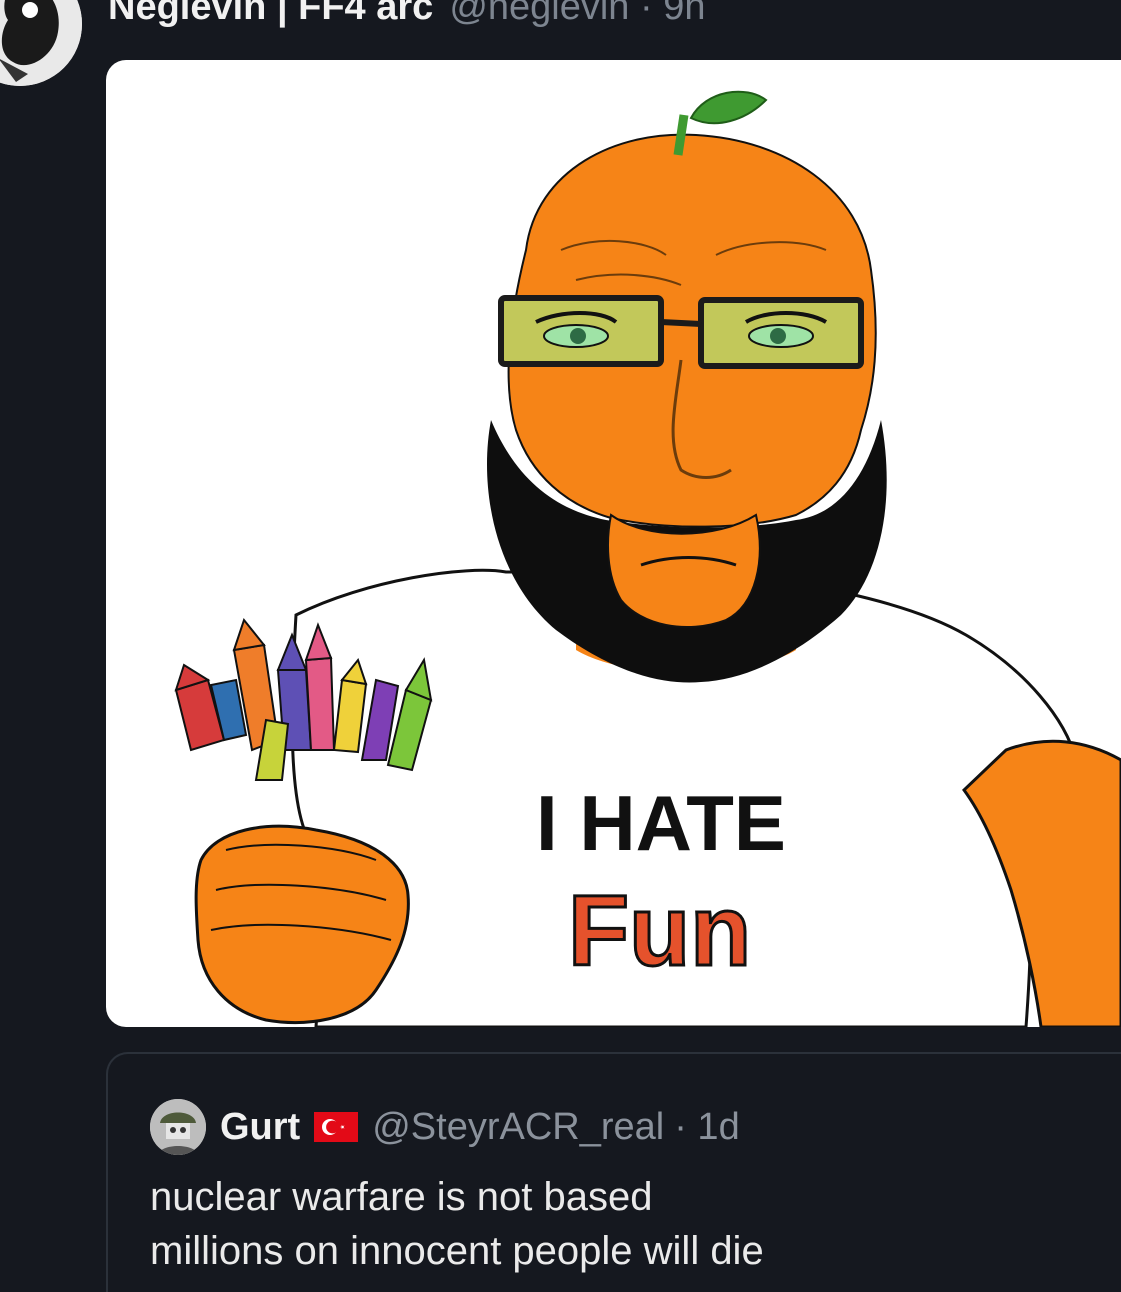 The height and width of the screenshot is (1292, 1121). I want to click on author-handle-and-time: @neglevin · 9h, so click(577, 14).